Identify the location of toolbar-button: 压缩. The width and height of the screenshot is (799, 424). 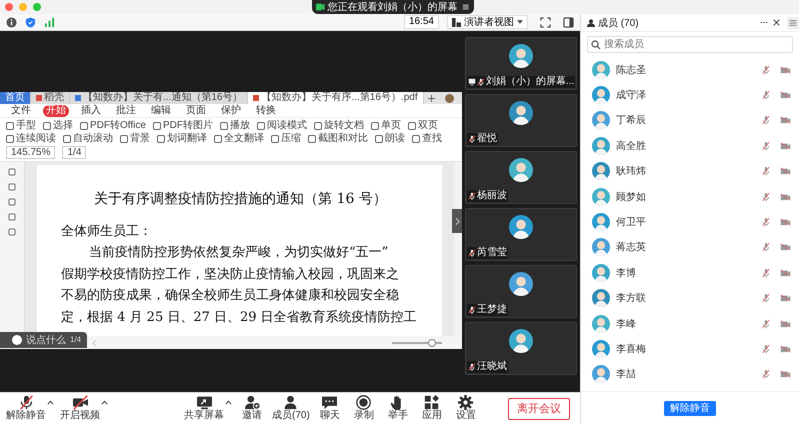
(286, 139).